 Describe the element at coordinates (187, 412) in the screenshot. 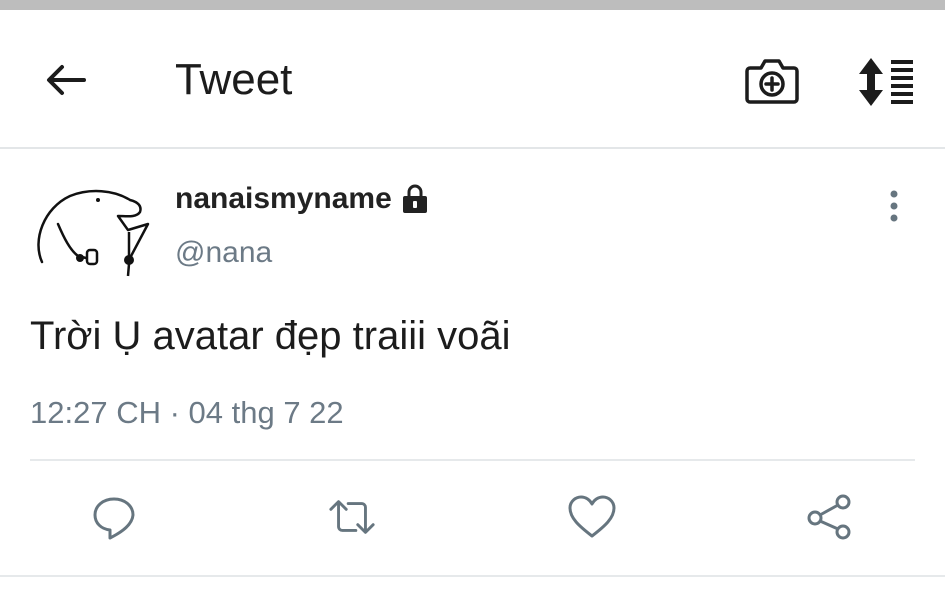

I see `tweet-timestamp: 12:27 CH · 04 thg 7 22` at that location.